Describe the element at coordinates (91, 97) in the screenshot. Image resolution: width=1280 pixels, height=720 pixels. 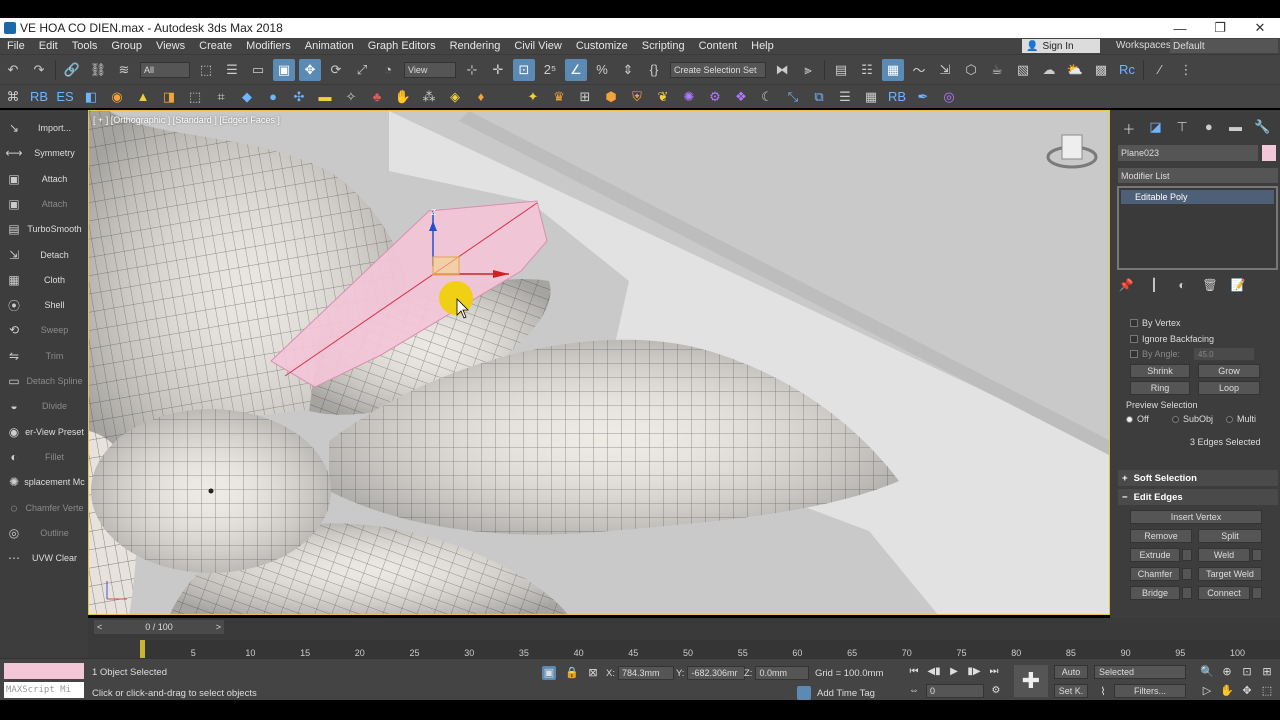
I see `cube-icon: ◧` at that location.